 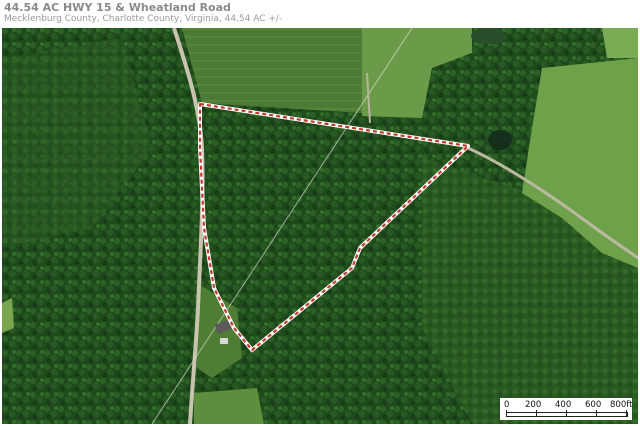 I want to click on scale-bar-line, so click(x=567, y=414).